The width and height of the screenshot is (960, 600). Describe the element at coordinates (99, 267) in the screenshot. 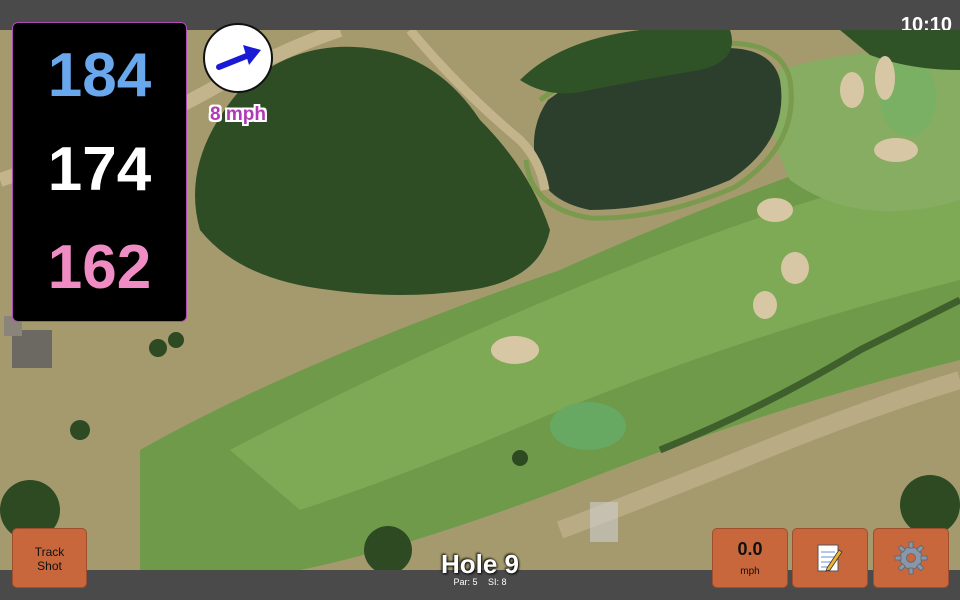

I see `distance-front: 162` at that location.